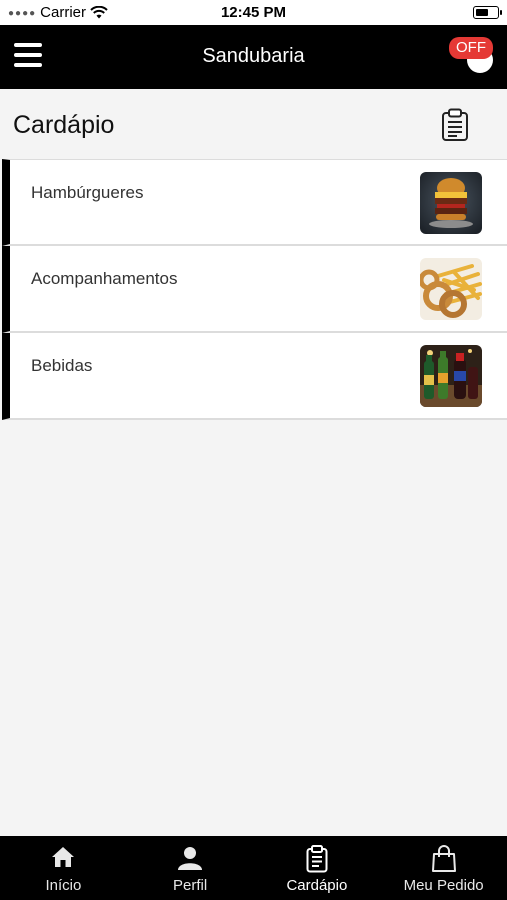  What do you see at coordinates (63, 885) in the screenshot?
I see `tab-label: Início` at bounding box center [63, 885].